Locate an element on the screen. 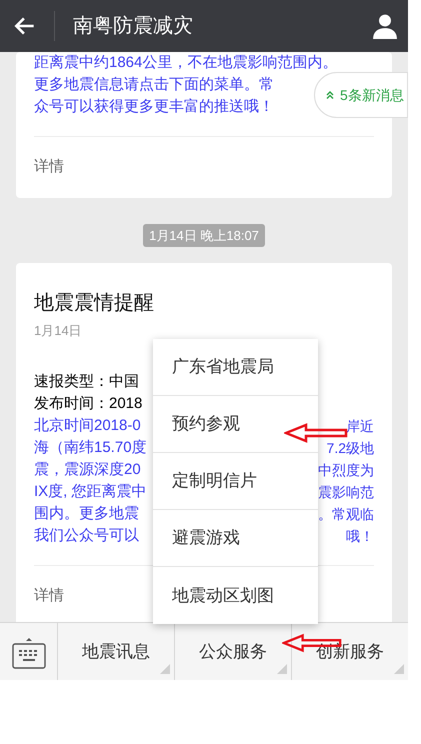 The image size is (421, 744). body-text: 哦！ is located at coordinates (360, 536).